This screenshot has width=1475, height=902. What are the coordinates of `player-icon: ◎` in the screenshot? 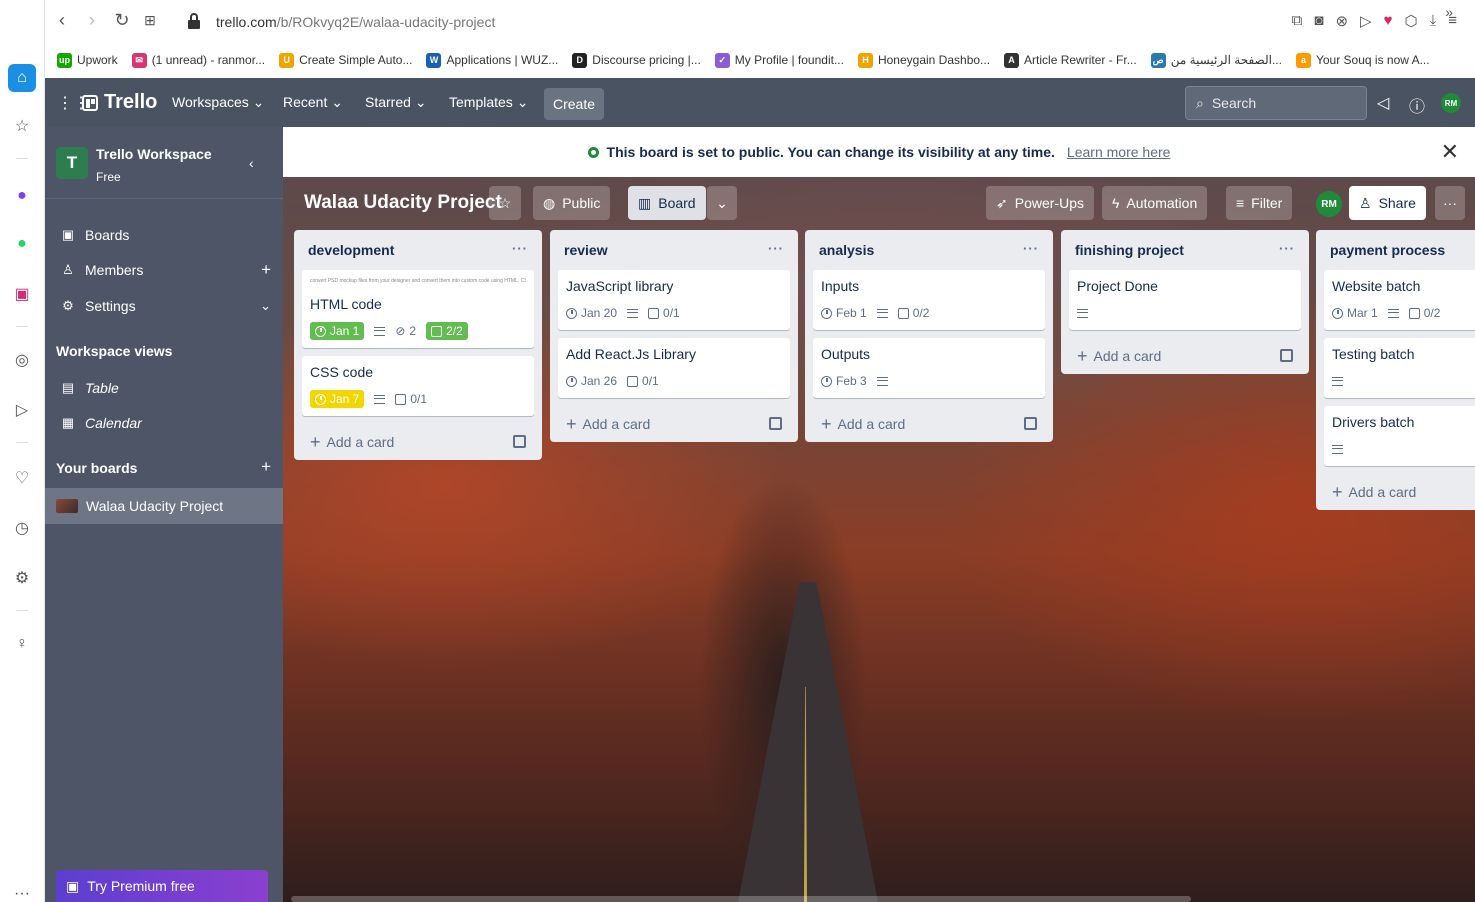 It's located at (22, 360).